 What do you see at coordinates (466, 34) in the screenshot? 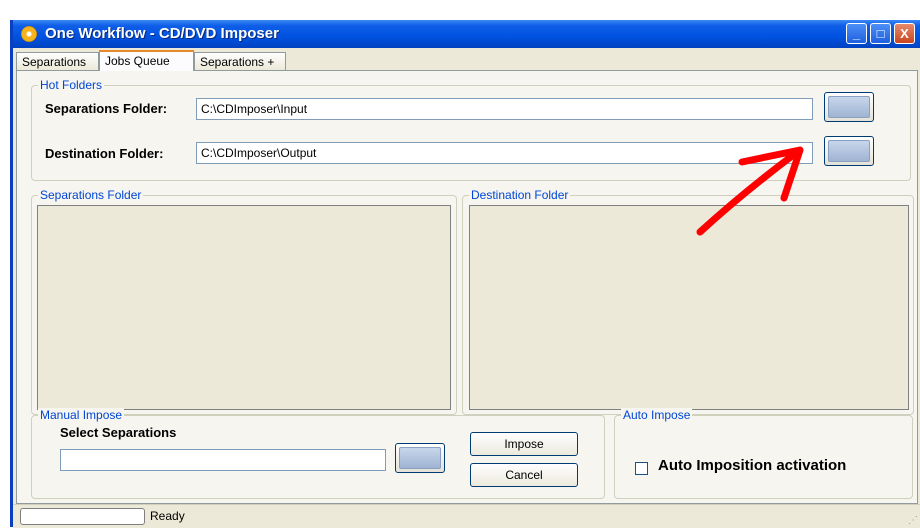
I see `title-bar: One Workflow - CD/DVD Imposer _ □ X` at bounding box center [466, 34].